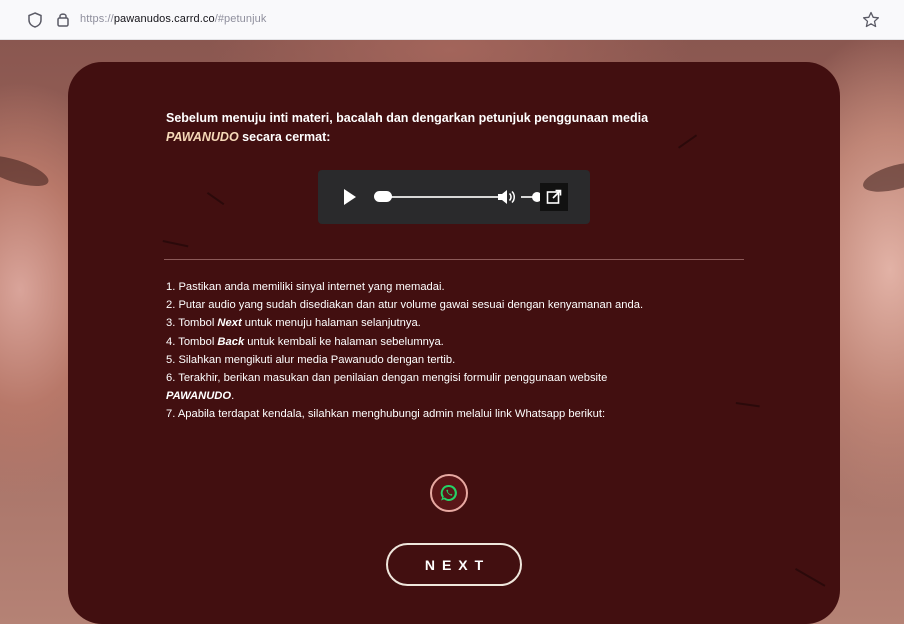 The width and height of the screenshot is (904, 624). What do you see at coordinates (199, 396) in the screenshot?
I see `step-emphasis: PAWANUDO` at bounding box center [199, 396].